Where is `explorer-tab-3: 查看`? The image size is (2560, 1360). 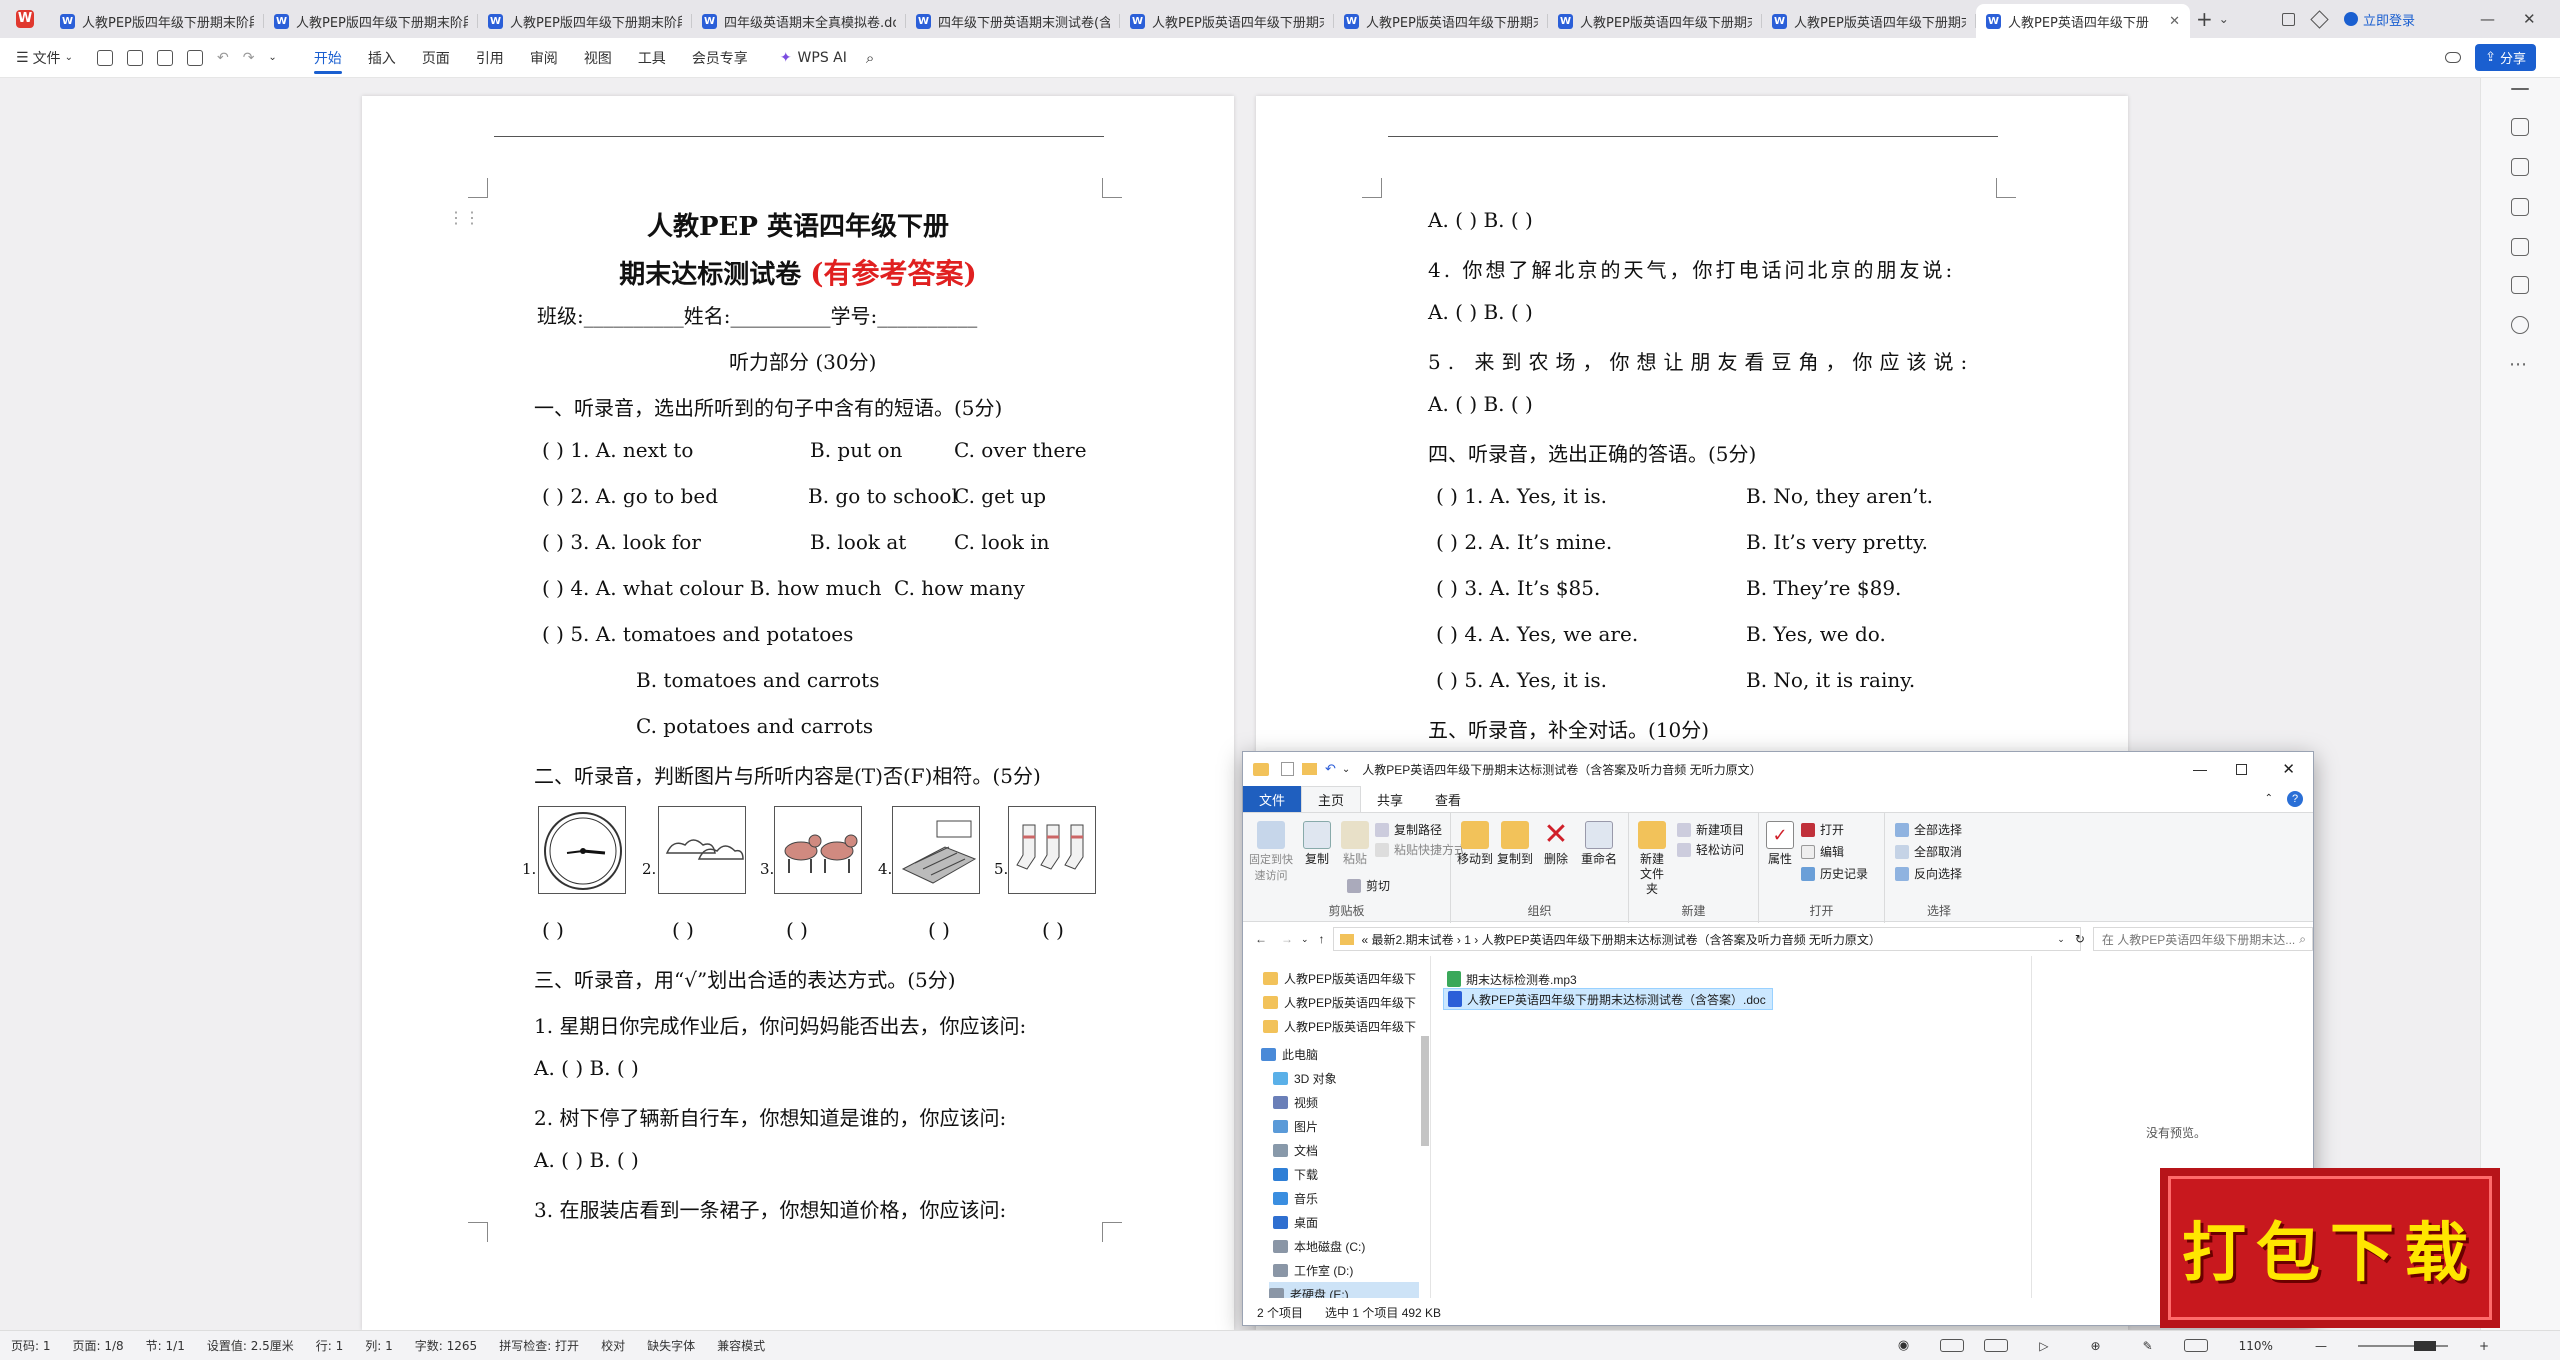 explorer-tab-3: 查看 is located at coordinates (1448, 799).